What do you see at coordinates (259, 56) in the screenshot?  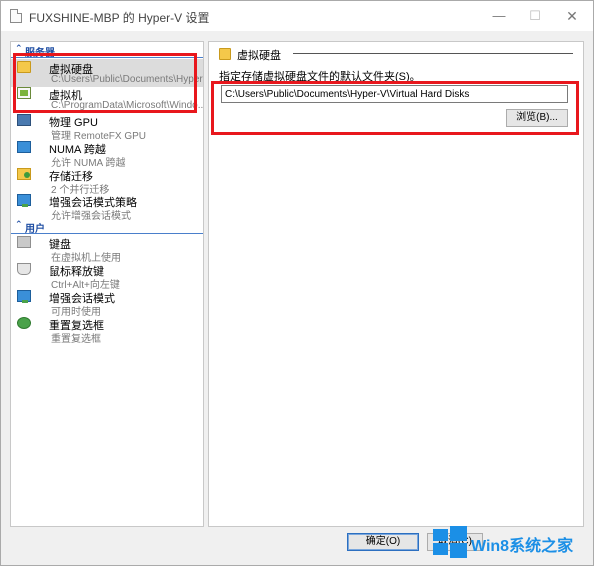 I see `content-header-title: 虚拟硬盘` at bounding box center [259, 56].